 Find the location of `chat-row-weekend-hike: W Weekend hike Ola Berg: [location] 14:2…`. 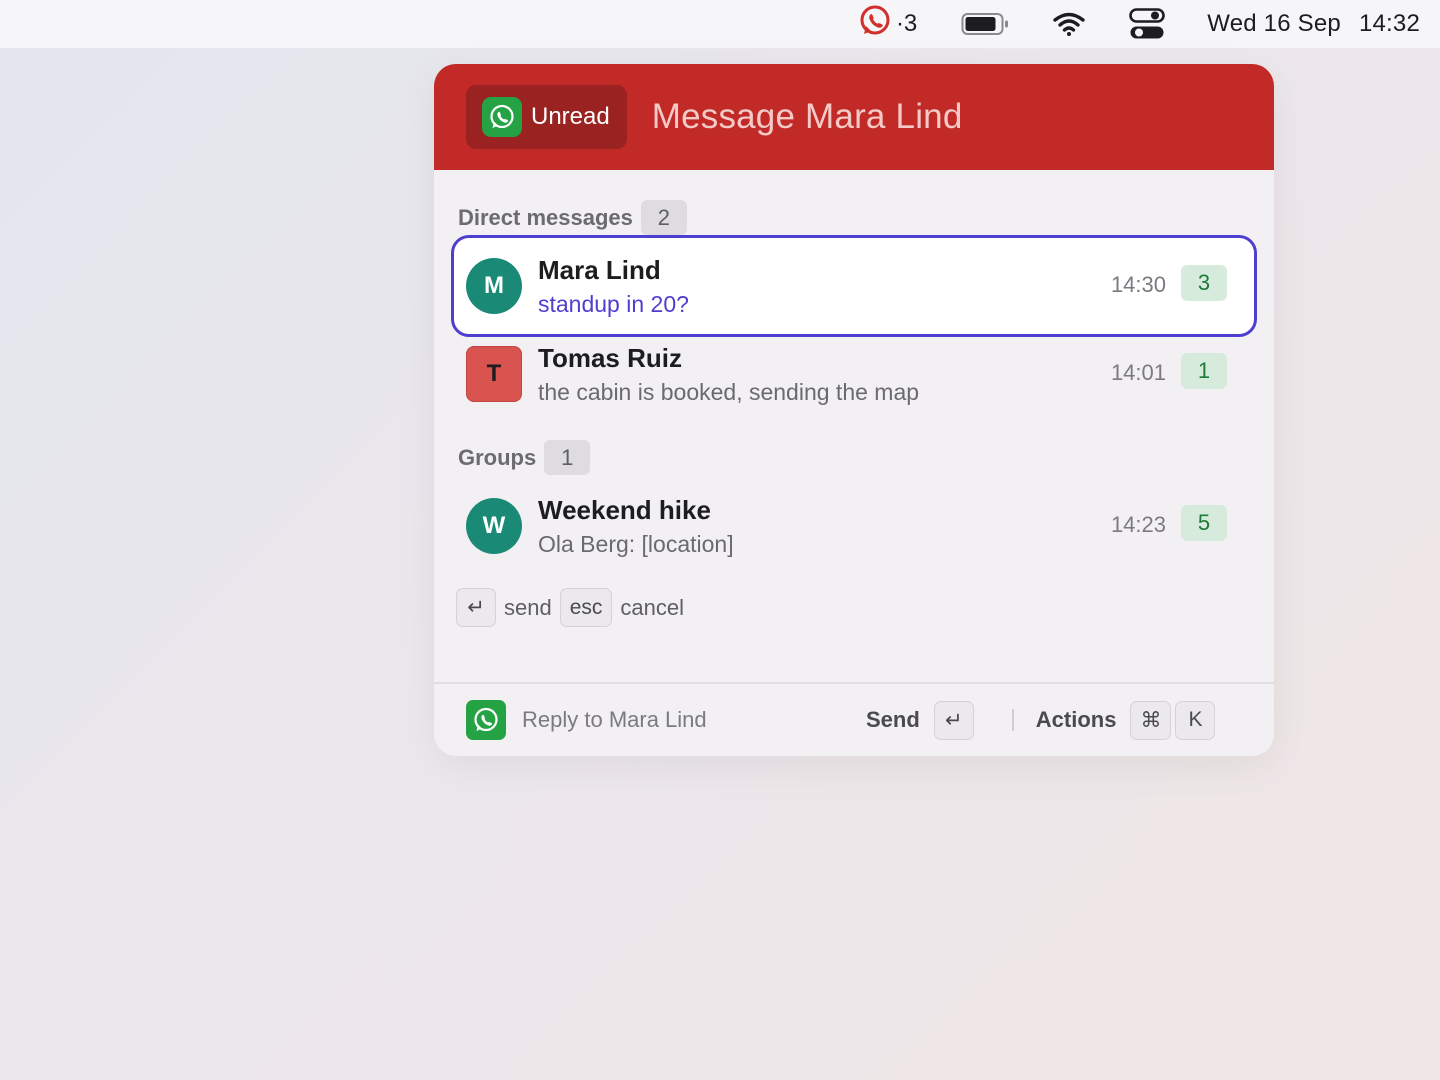

chat-row-weekend-hike: W Weekend hike Ola Berg: [location] 14:2… is located at coordinates (854, 526).